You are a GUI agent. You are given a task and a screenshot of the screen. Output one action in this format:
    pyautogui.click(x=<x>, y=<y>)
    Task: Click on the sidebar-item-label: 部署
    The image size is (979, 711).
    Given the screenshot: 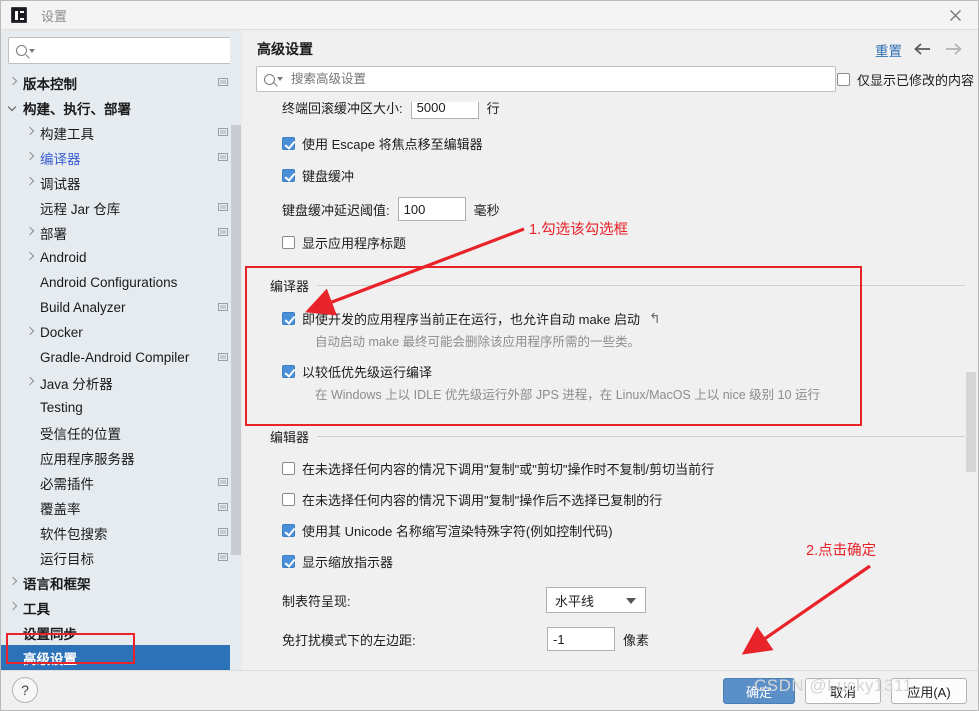 What is the action you would take?
    pyautogui.click(x=53, y=234)
    